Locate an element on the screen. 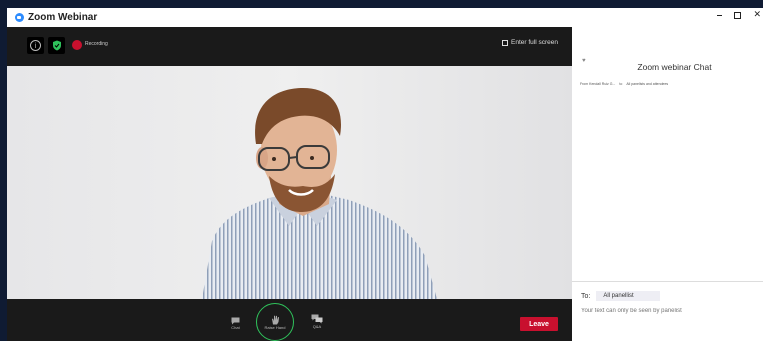 Image resolution: width=763 pixels, height=341 pixels. bottom-toolbar: Chat Raise Hand Q&A Leave is located at coordinates (289, 320).